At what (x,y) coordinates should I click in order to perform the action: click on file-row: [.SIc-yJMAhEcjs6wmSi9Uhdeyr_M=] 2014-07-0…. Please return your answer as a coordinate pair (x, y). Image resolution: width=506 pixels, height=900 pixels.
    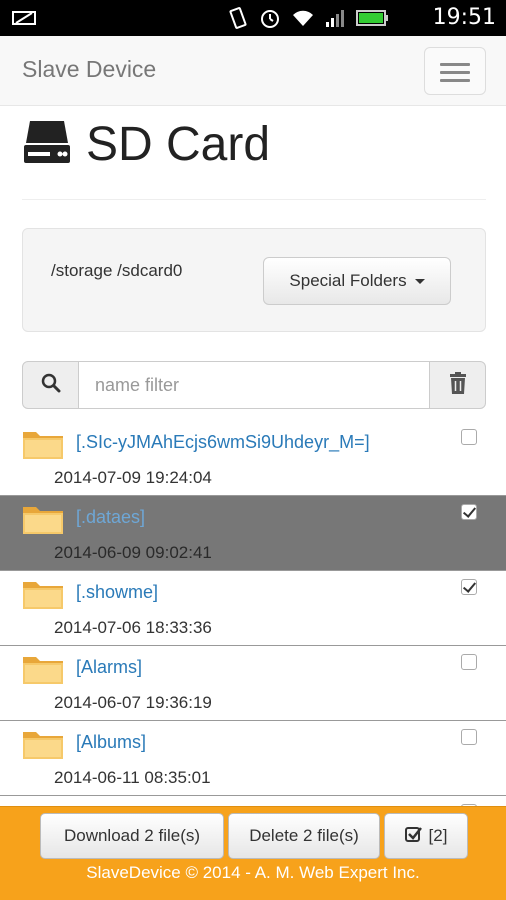
    Looking at the image, I should click on (253, 457).